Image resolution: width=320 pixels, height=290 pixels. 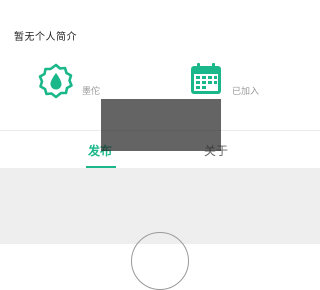 I want to click on bio-text: 暂无个人简介, so click(x=45, y=37).